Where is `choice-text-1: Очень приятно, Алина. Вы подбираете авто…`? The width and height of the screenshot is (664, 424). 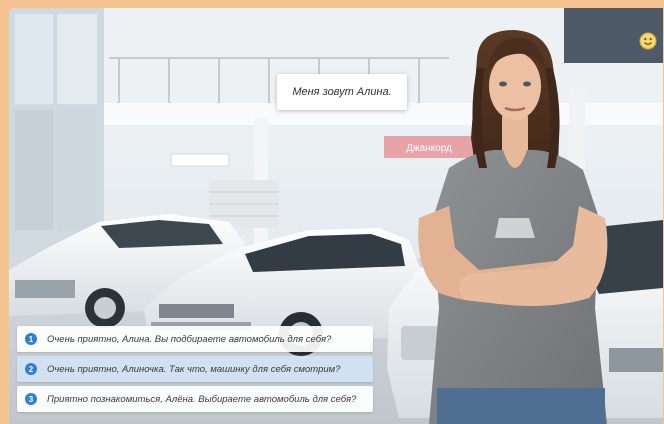 choice-text-1: Очень приятно, Алина. Вы подбираете авто… is located at coordinates (189, 339).